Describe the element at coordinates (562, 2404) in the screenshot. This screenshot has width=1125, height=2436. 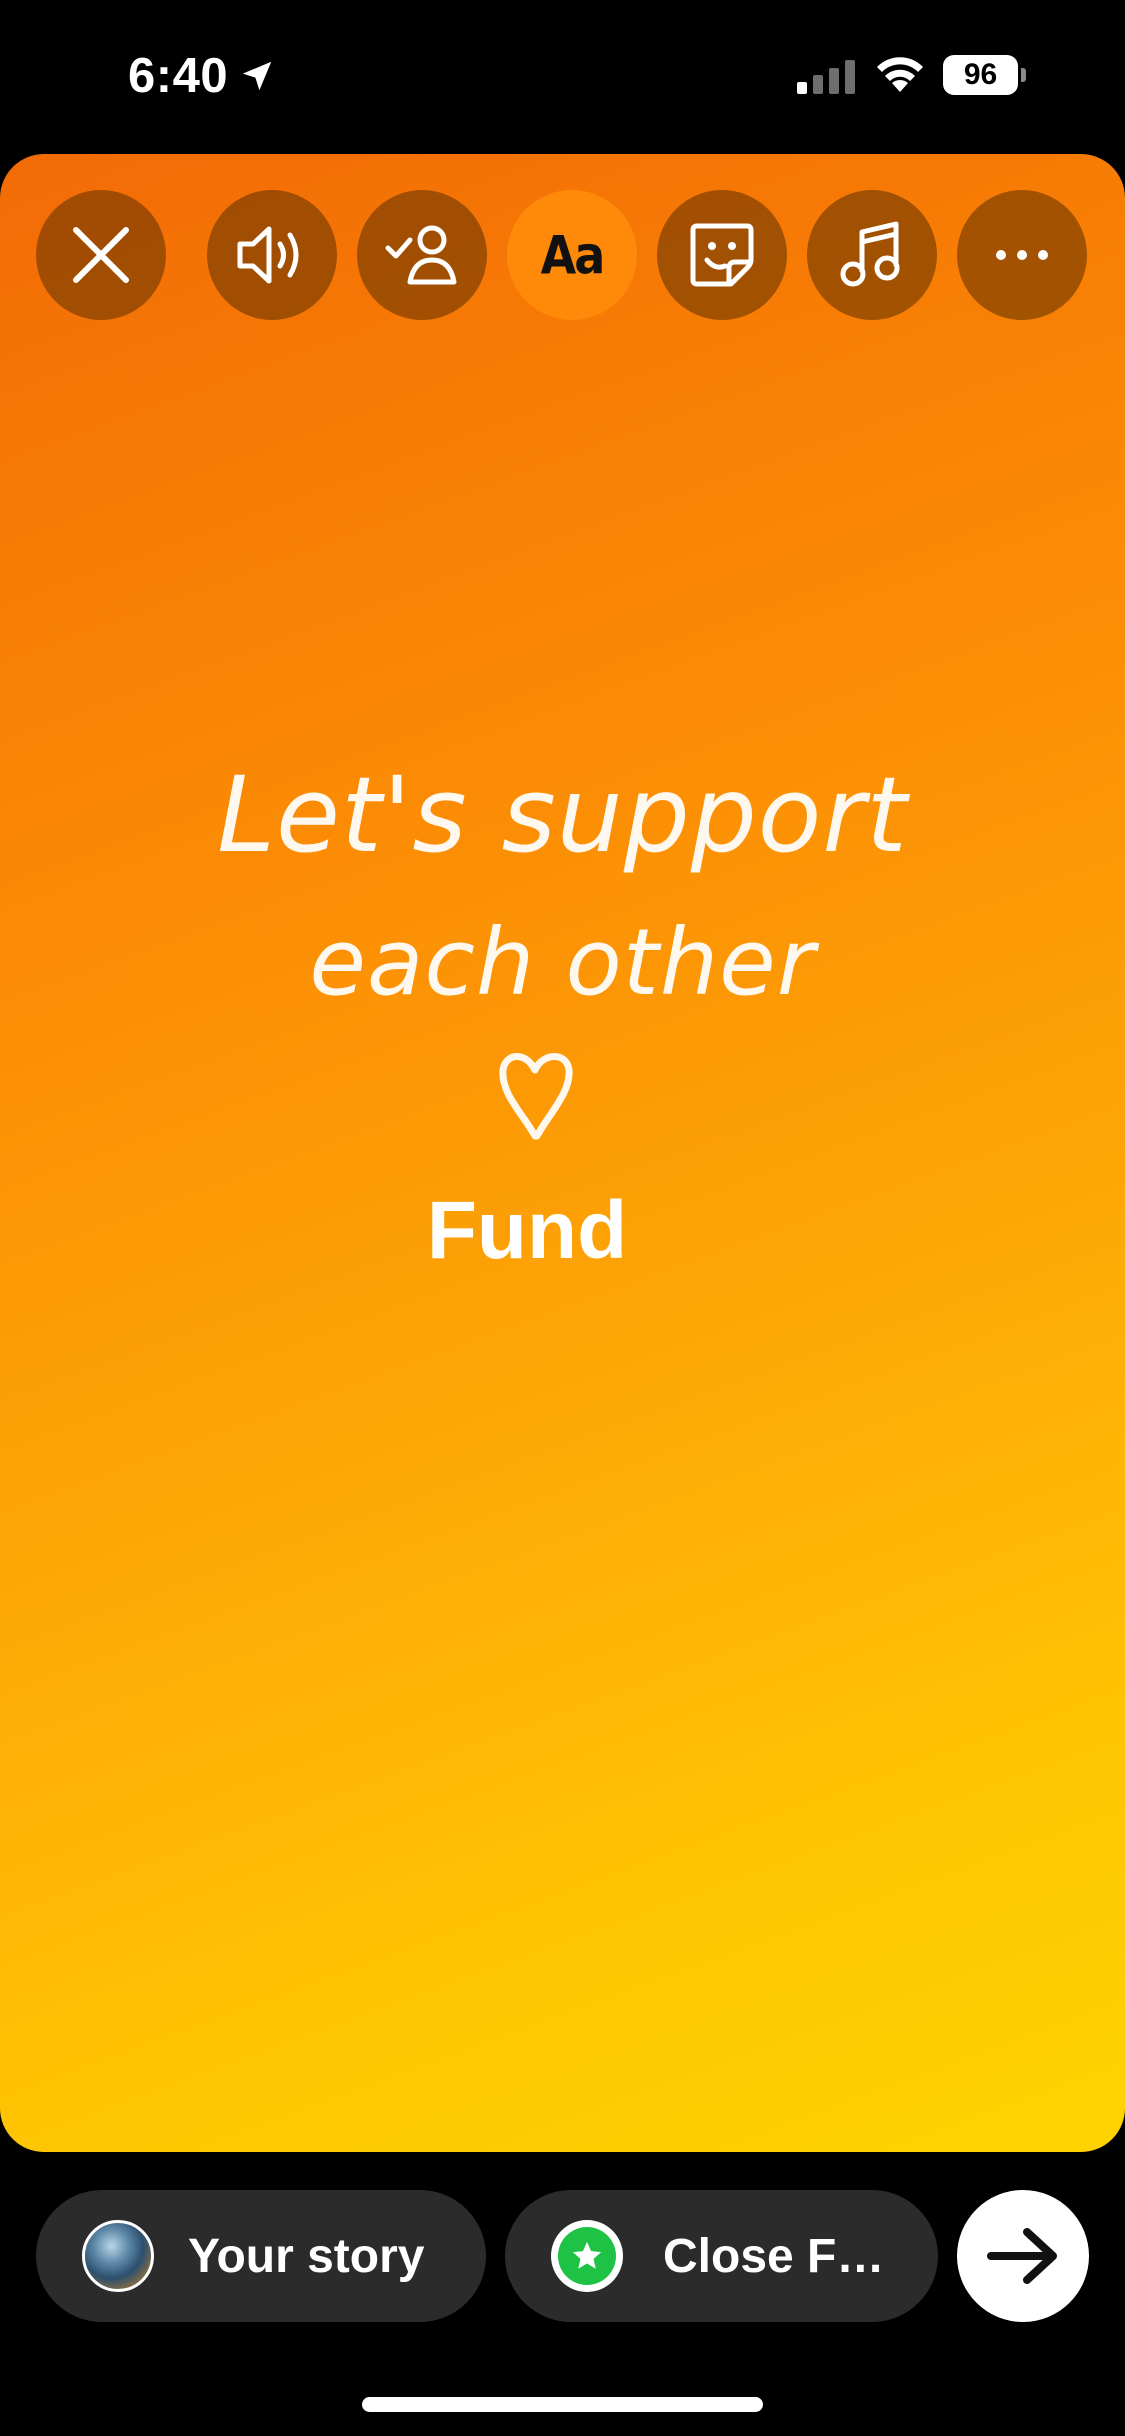
I see `home-indicator` at that location.